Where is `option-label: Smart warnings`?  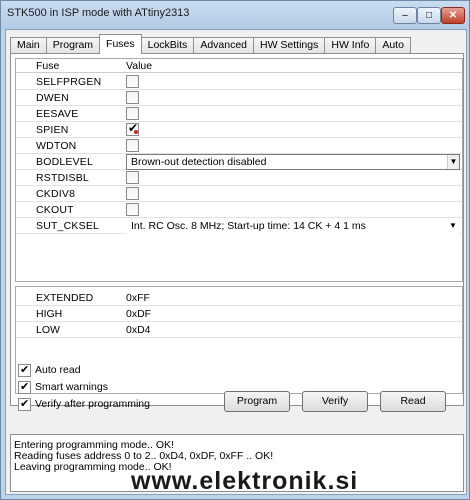
option-label: Smart warnings is located at coordinates (71, 387).